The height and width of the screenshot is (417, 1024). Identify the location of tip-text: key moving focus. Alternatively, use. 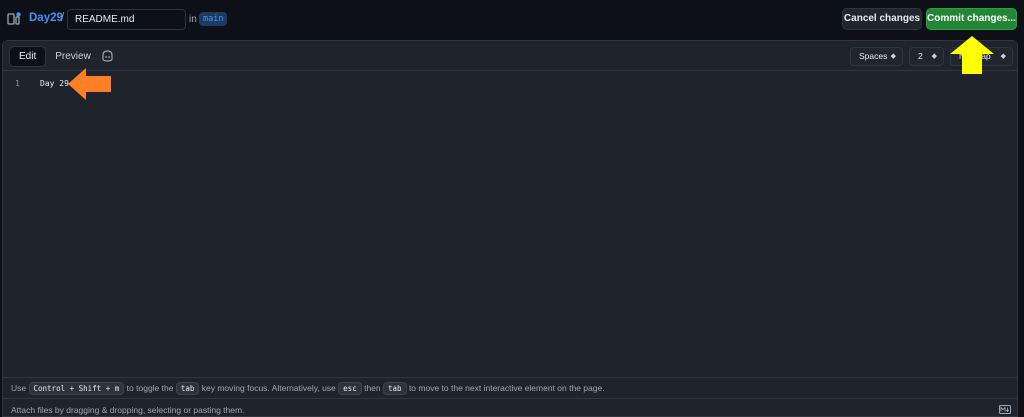
(268, 388).